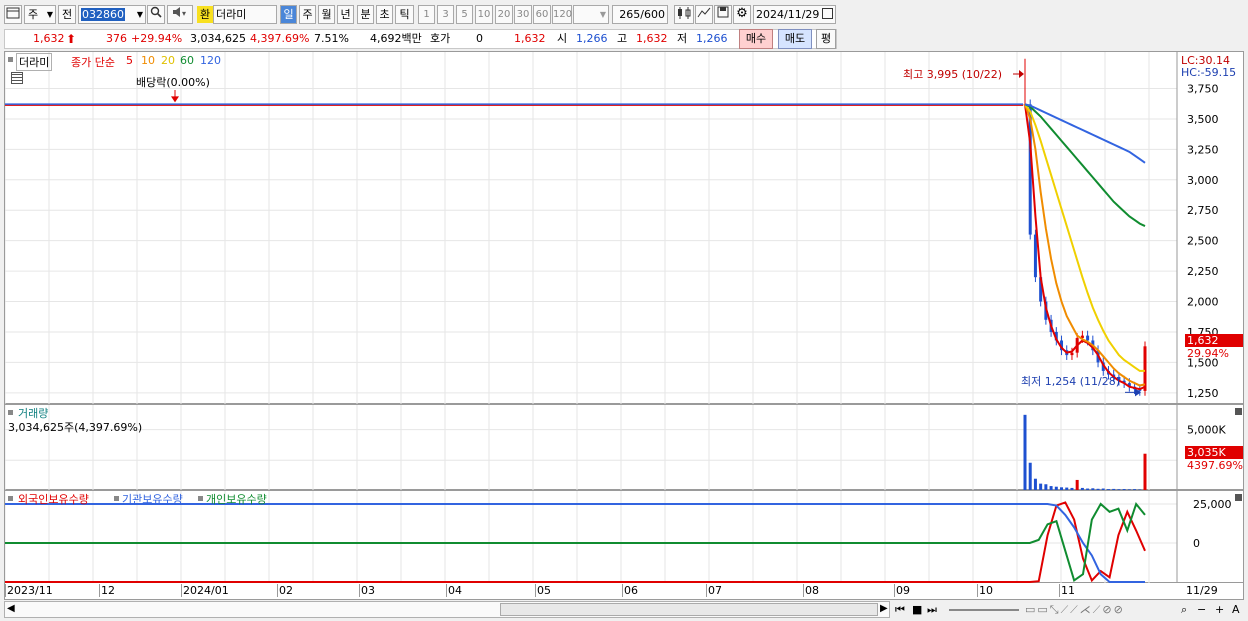 This screenshot has height=621, width=1248. Describe the element at coordinates (652, 14) in the screenshot. I see `count-total: /600` at that location.